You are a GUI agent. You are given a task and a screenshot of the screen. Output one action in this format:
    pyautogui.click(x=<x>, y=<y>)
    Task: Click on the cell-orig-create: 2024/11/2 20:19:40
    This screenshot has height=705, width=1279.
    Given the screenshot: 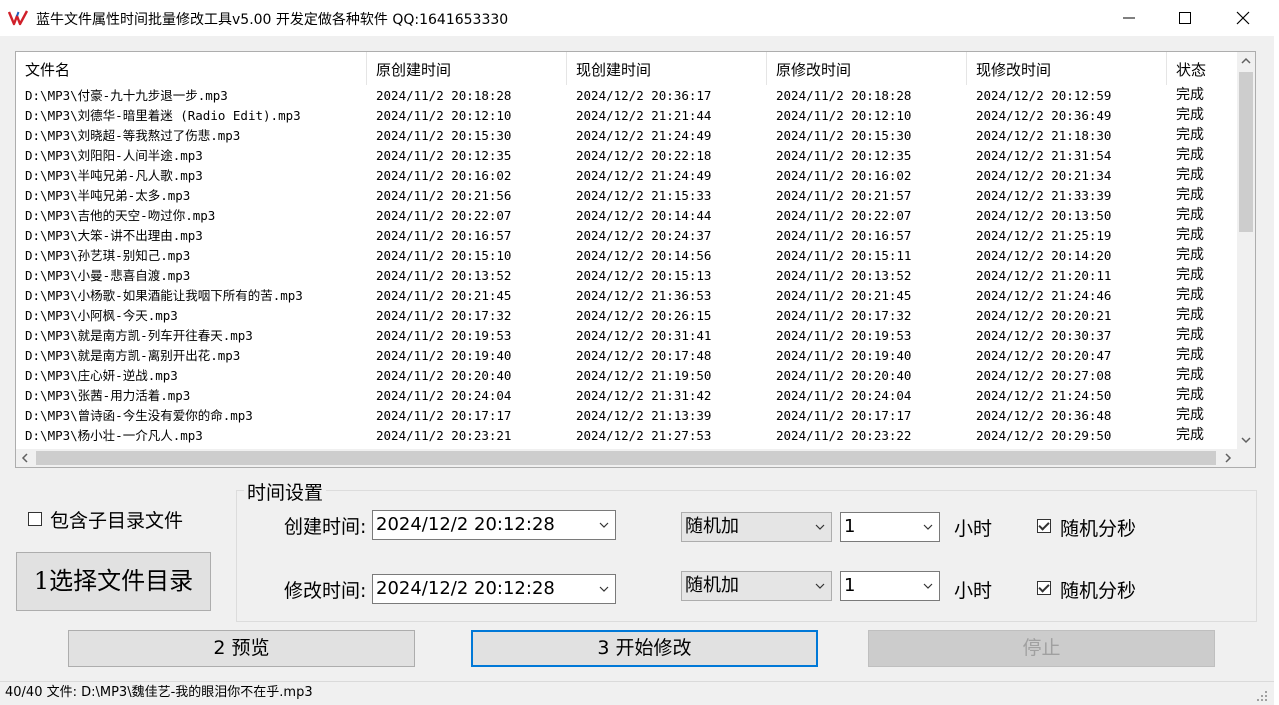 What is the action you would take?
    pyautogui.click(x=444, y=355)
    